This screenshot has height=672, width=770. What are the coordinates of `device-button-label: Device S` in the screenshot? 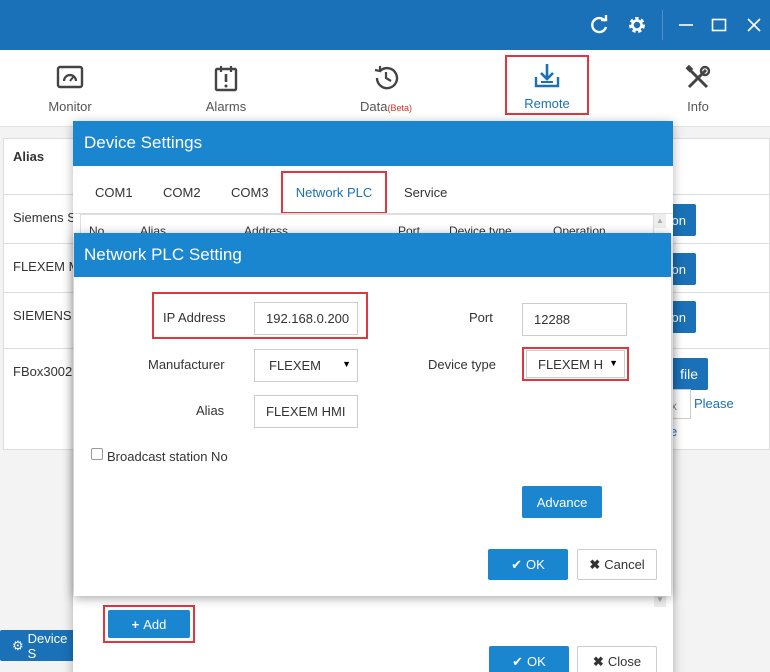 It's located at (47, 645).